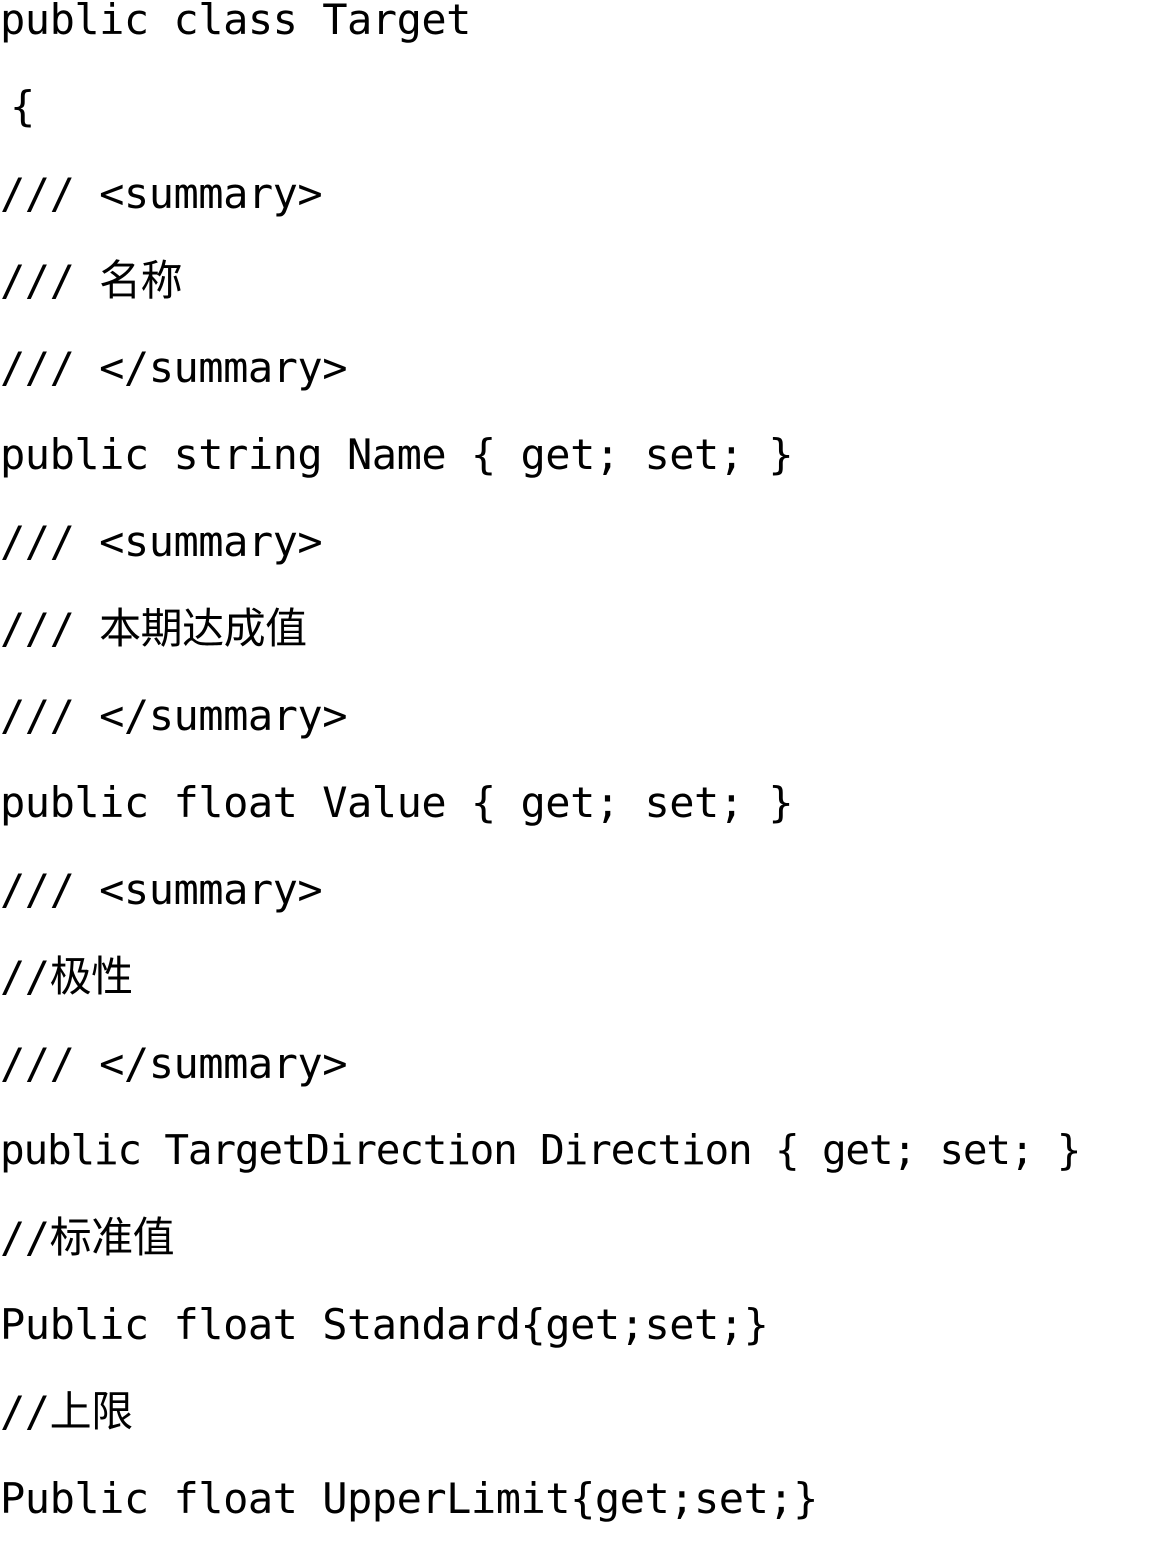 This screenshot has height=1542, width=1163. I want to click on code-line-property-value: public float Value { get; set; }, so click(397, 802).